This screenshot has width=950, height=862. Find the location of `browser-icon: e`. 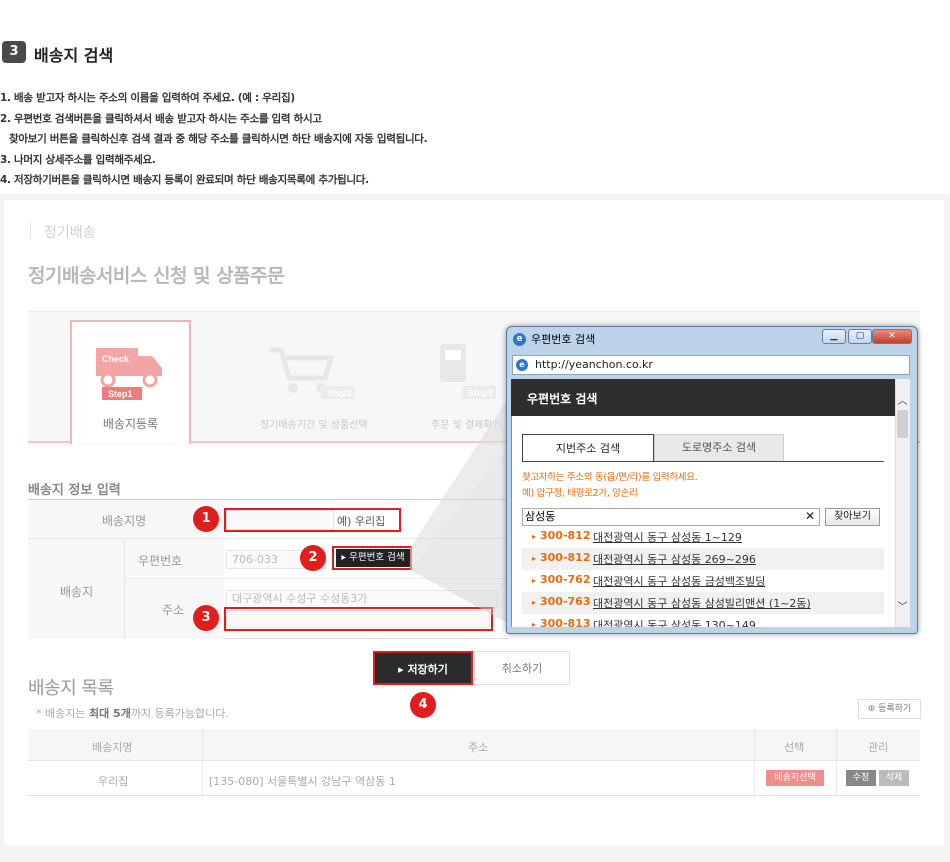

browser-icon: e is located at coordinates (519, 339).